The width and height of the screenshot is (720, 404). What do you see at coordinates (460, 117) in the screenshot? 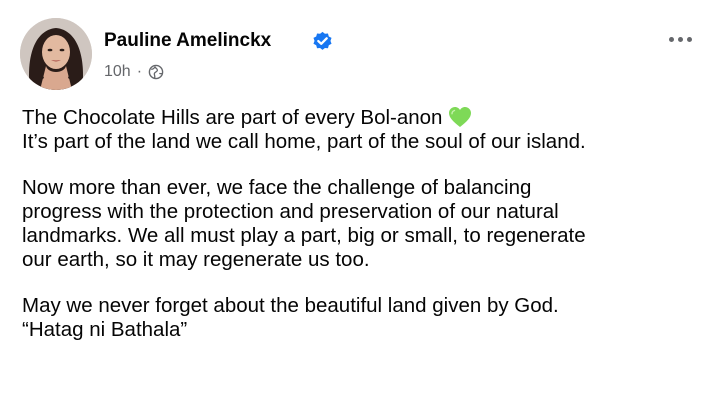
I see `green-heart-icon` at bounding box center [460, 117].